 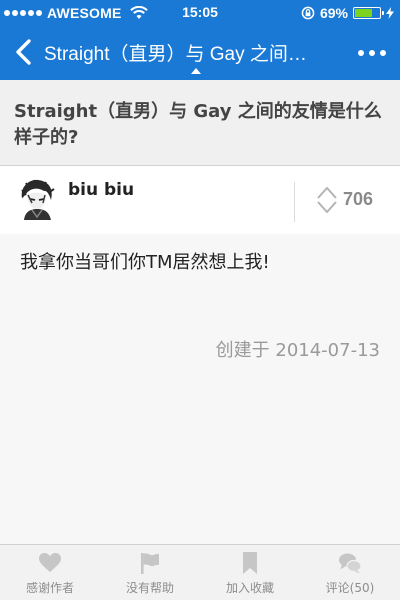 What do you see at coordinates (150, 563) in the screenshot?
I see `flag-icon` at bounding box center [150, 563].